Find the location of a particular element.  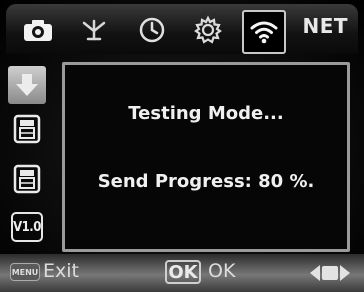

ok-label: OK is located at coordinates (222, 271).